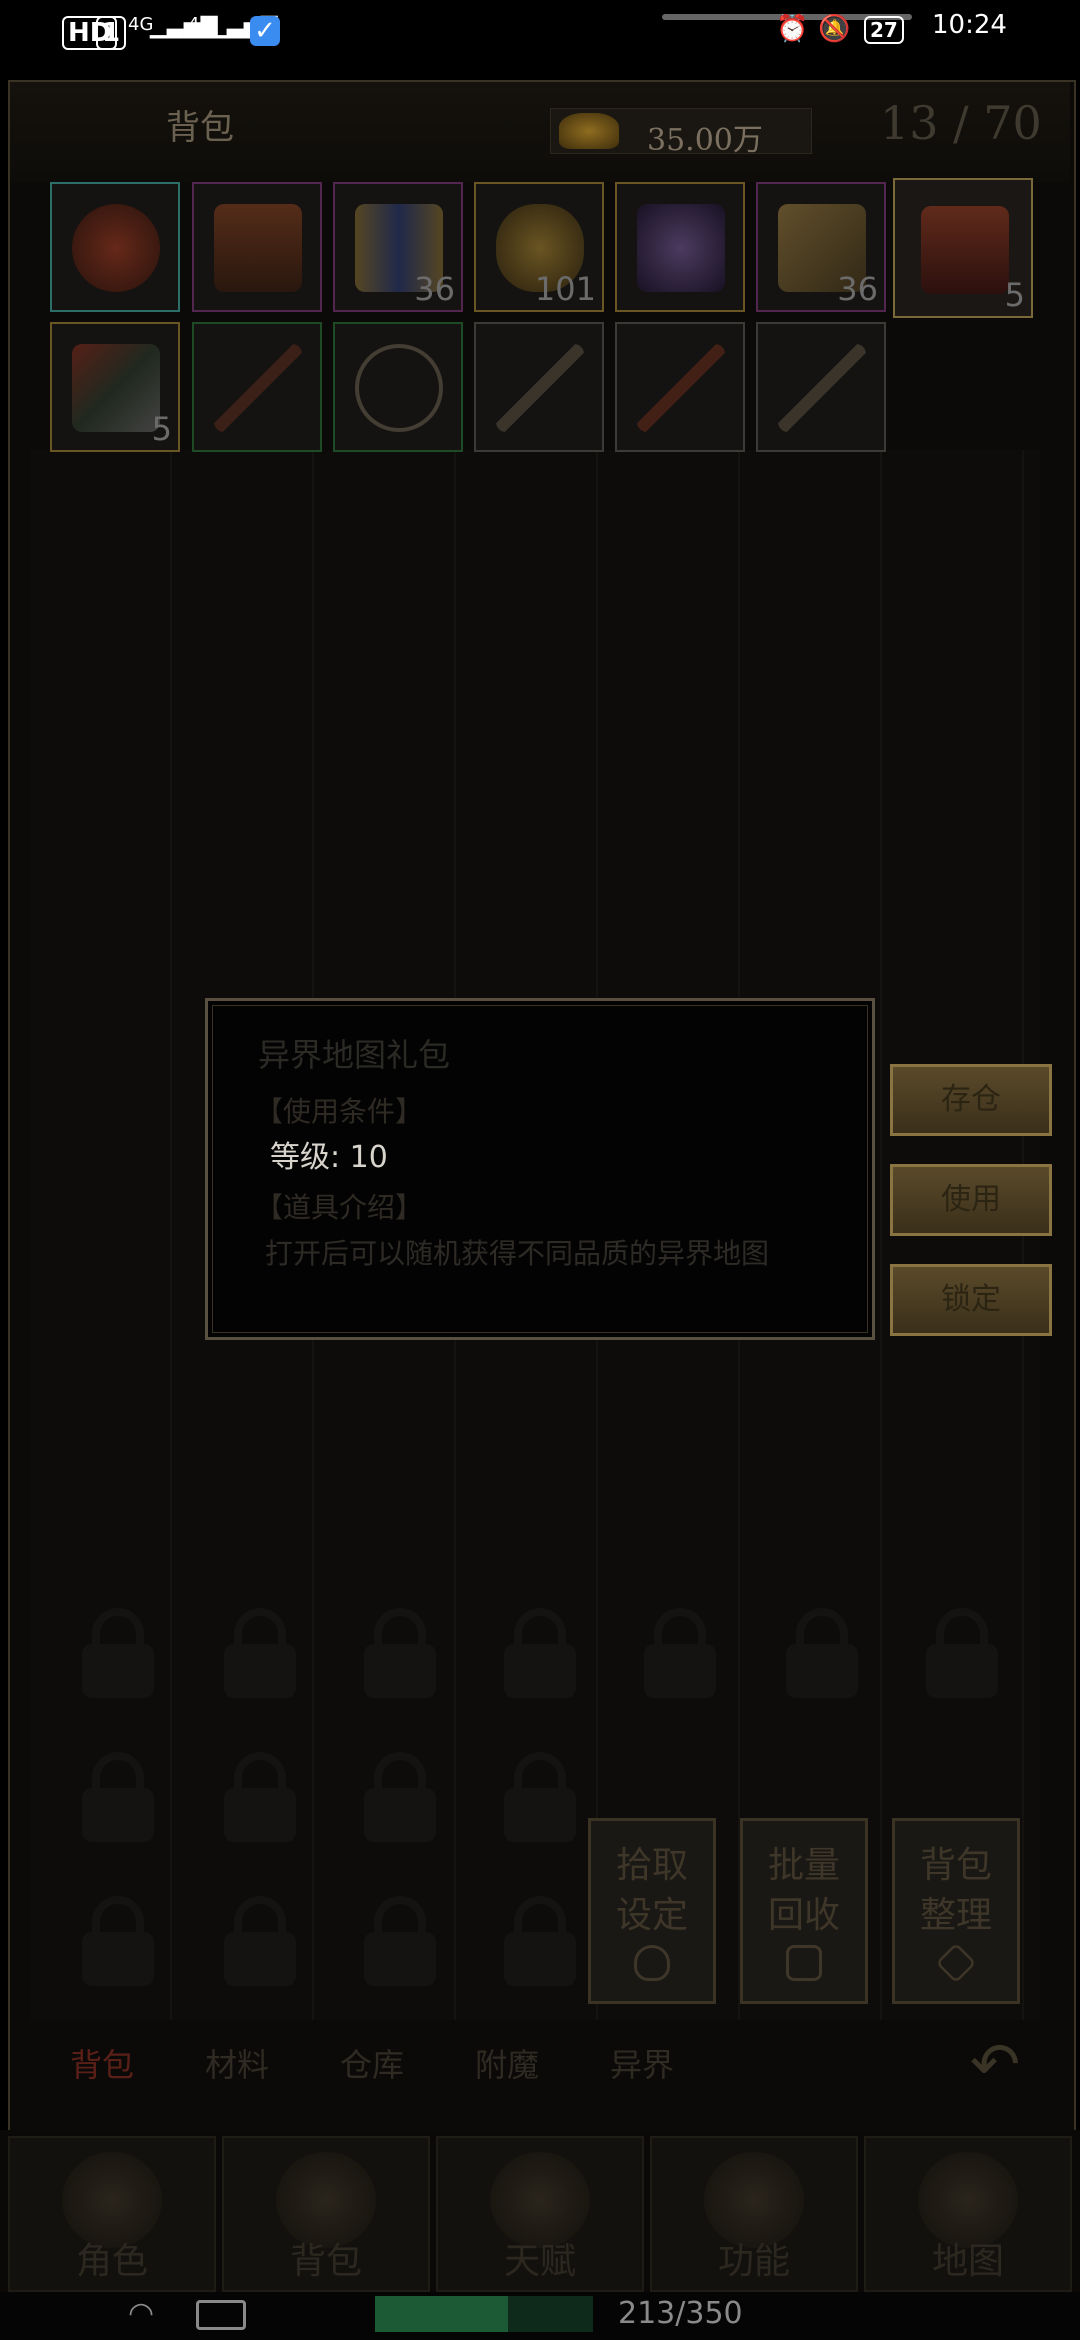 This screenshot has height=2340, width=1080. I want to click on inventory-slot: 5, so click(115, 387).